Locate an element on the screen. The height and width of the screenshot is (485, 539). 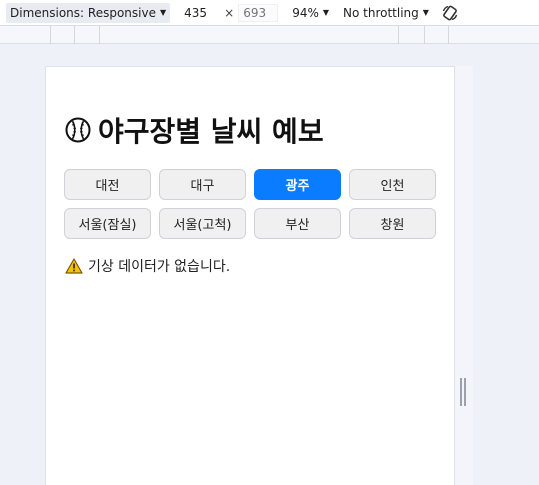
media-query-ruler is located at coordinates (269, 35).